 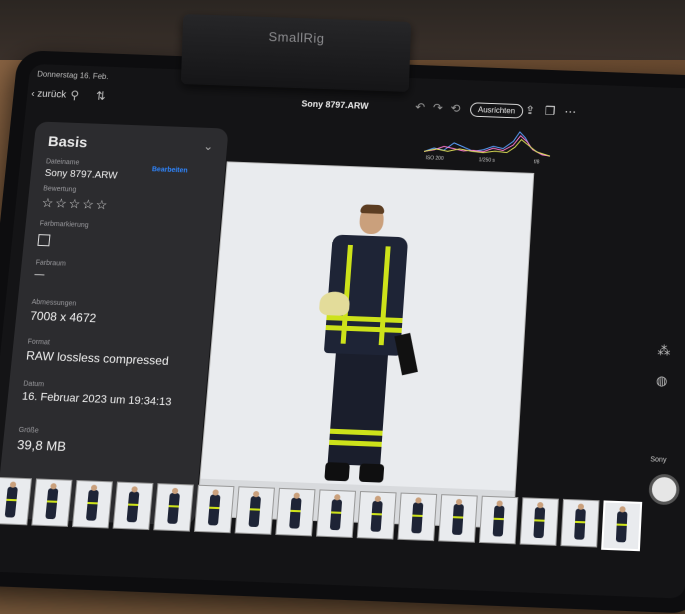 What do you see at coordinates (664, 351) in the screenshot?
I see `magic-wand-icon: ⁂` at bounding box center [664, 351].